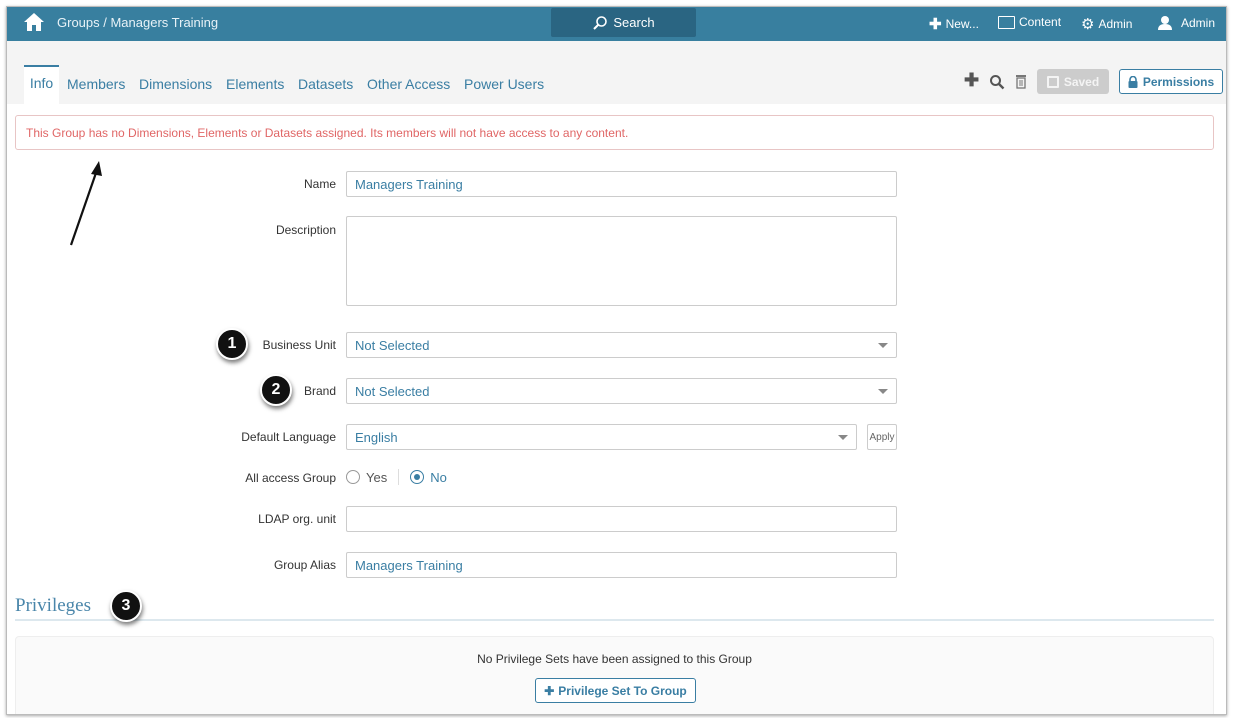 The height and width of the screenshot is (718, 1233). Describe the element at coordinates (1178, 81) in the screenshot. I see `permissions-label: Permissions` at that location.